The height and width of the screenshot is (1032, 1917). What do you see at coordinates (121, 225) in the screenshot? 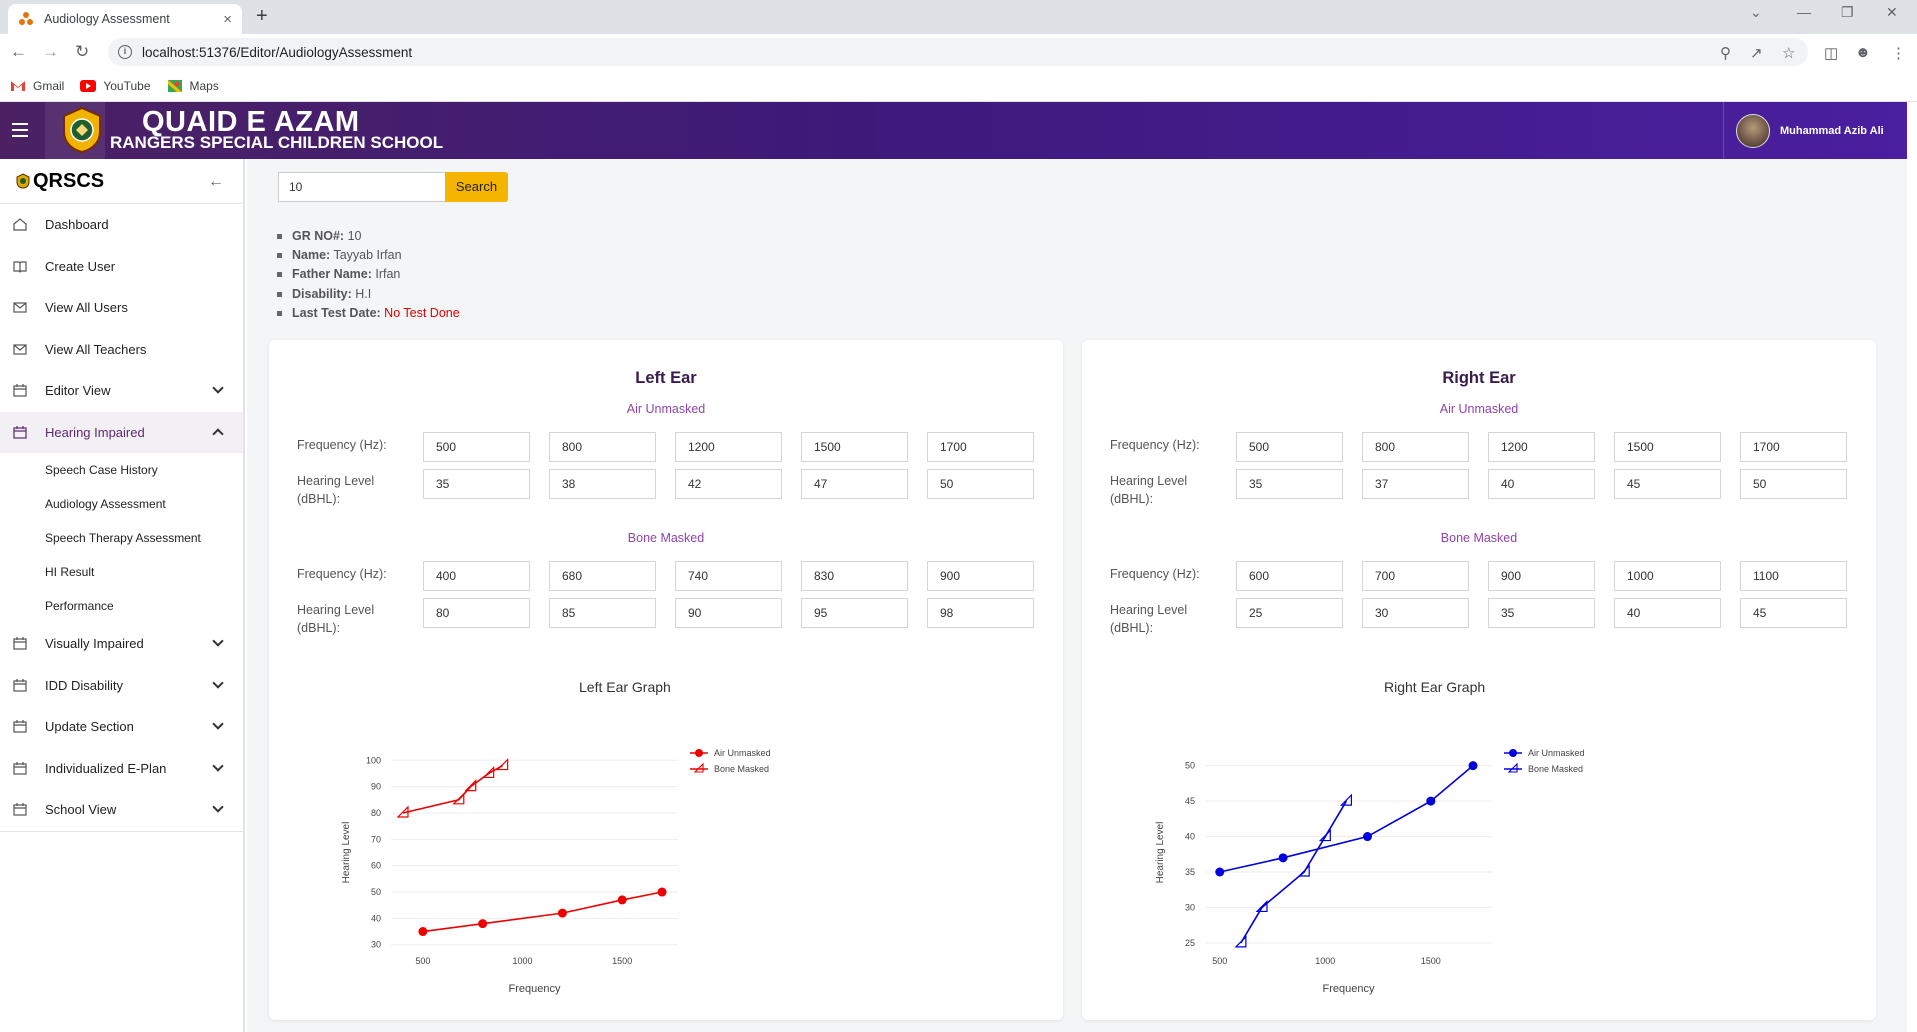
I see `sidebar-item-dashboard: Dashboard` at bounding box center [121, 225].